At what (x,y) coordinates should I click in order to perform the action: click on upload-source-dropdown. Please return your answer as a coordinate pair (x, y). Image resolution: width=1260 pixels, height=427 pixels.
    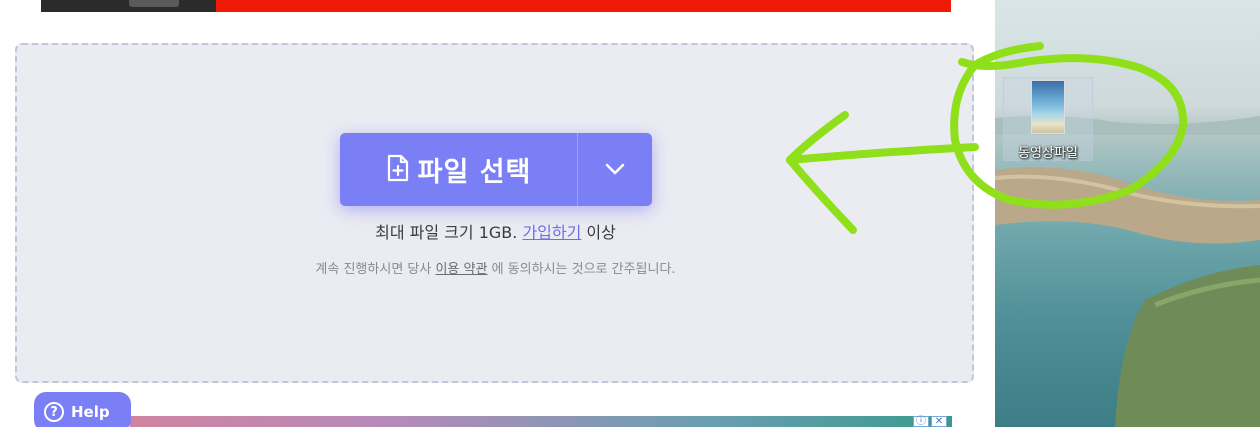
    Looking at the image, I should click on (615, 169).